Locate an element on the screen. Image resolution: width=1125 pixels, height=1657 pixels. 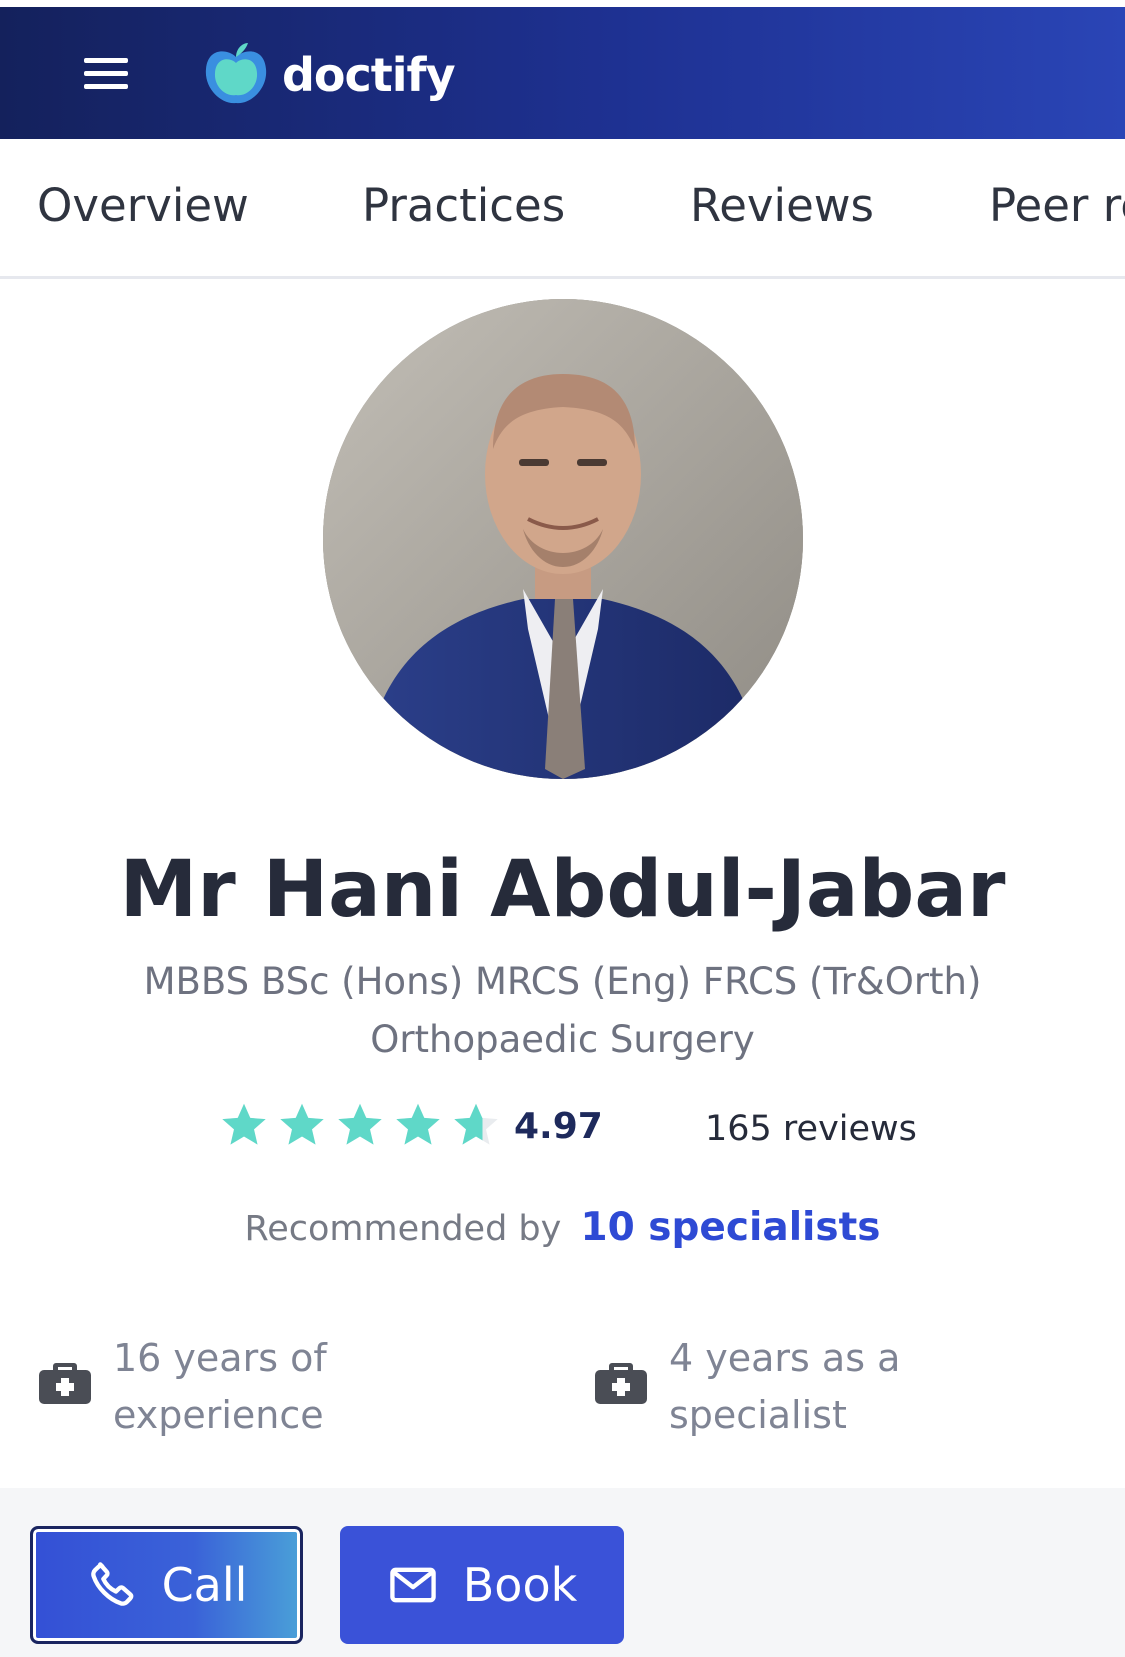
recommended-label: Recommended by is located at coordinates (403, 1229).